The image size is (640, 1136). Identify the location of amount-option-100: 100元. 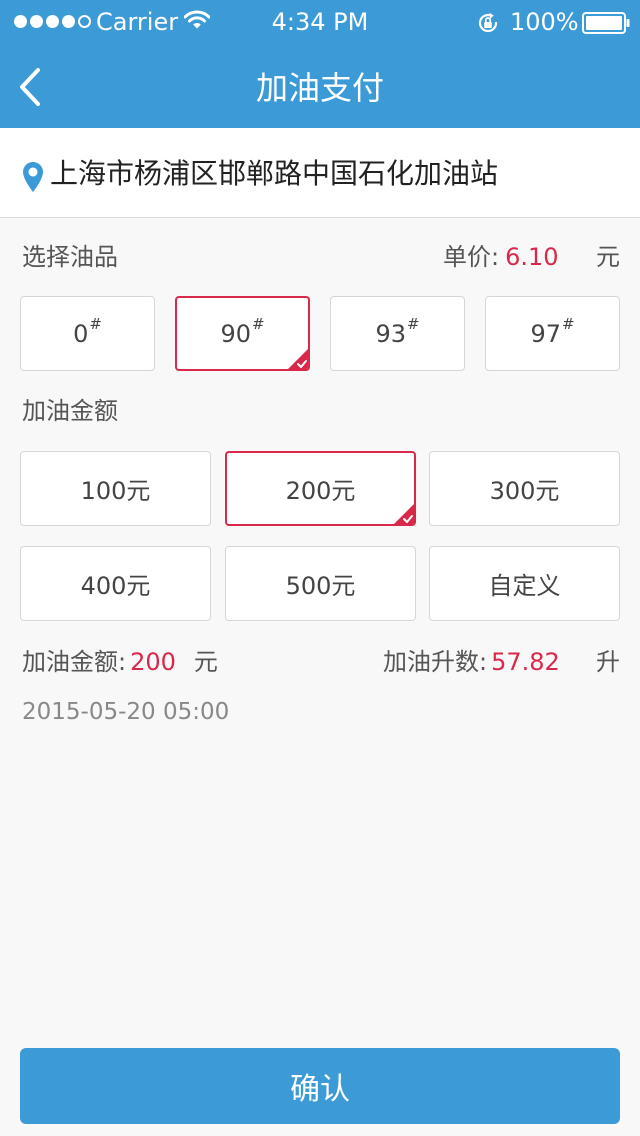
(115, 488).